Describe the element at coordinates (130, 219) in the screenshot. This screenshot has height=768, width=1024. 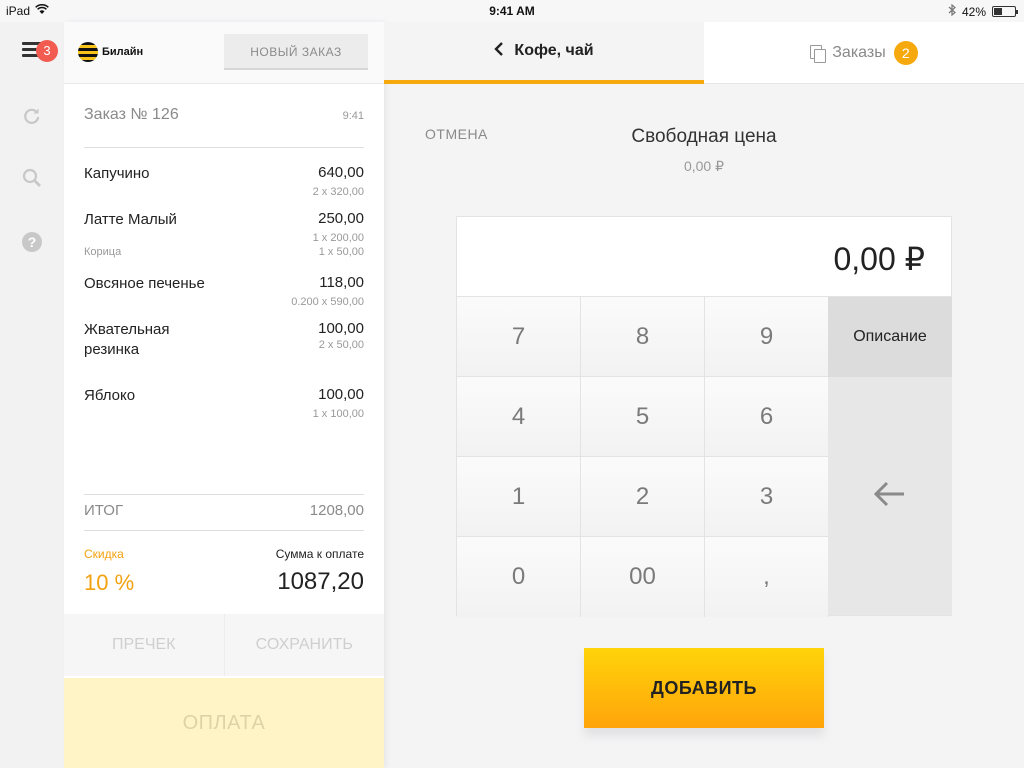
I see `item-name: Латте Малый` at that location.